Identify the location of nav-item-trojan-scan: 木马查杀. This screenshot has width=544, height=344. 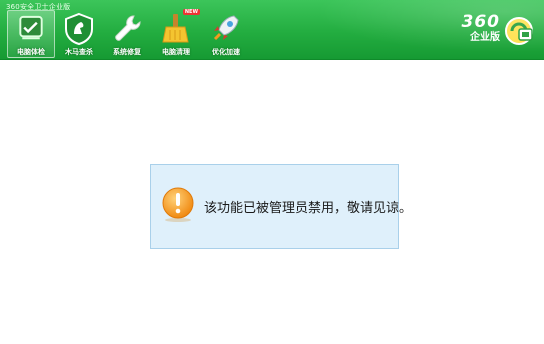
(79, 34).